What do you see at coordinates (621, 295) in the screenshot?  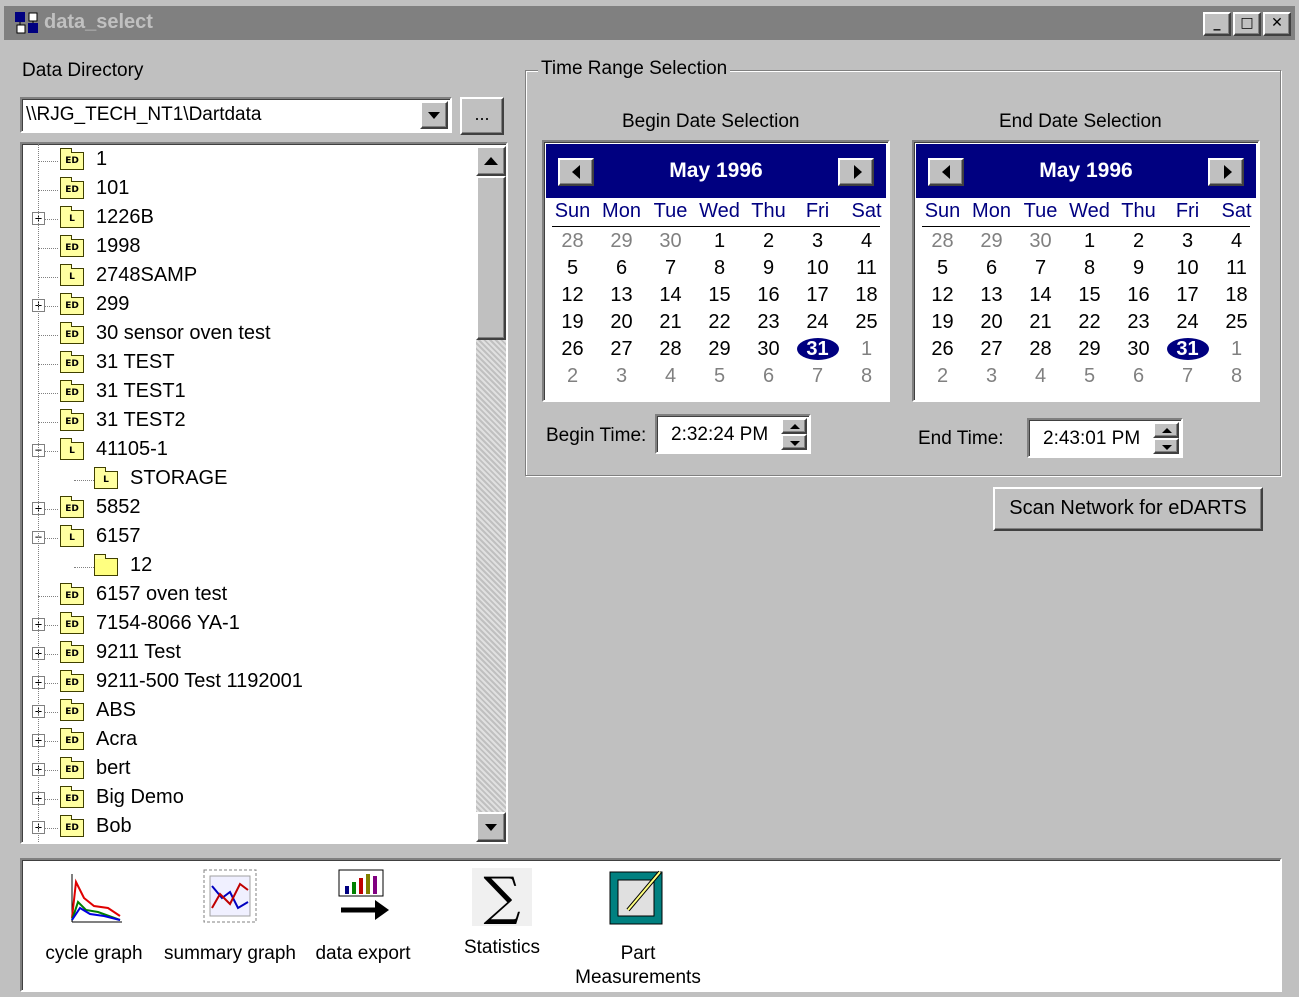 I see `begin-day-cell: 13` at bounding box center [621, 295].